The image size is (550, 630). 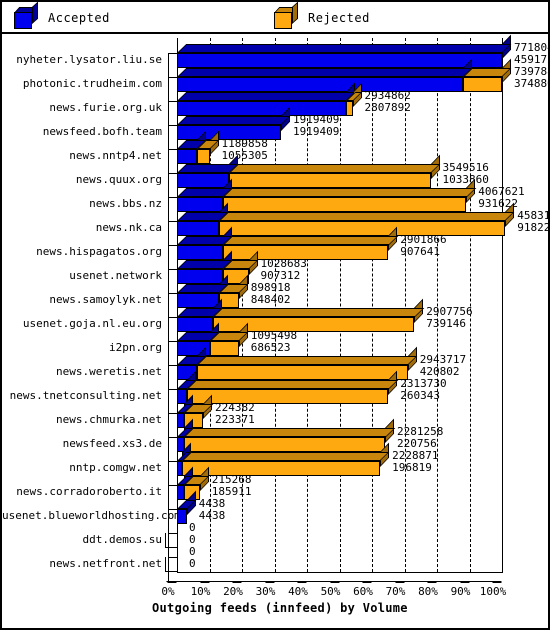 I want to click on value-label-rejected: 848402, so click(x=270, y=299).